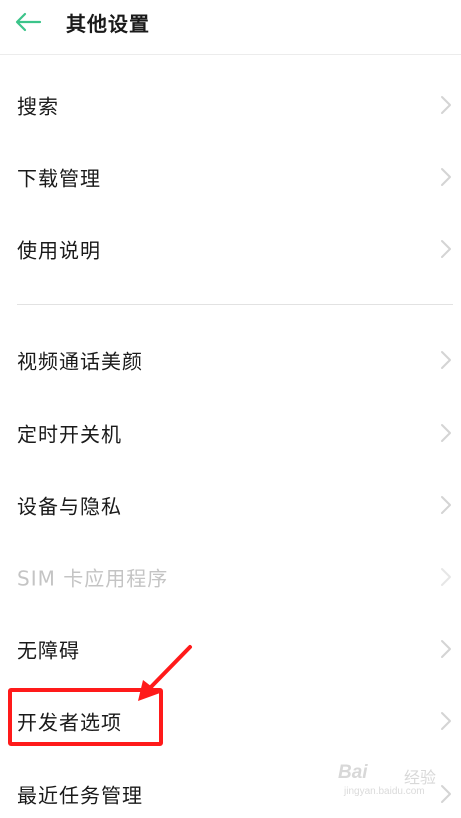 Image resolution: width=461 pixels, height=818 pixels. What do you see at coordinates (38, 106) in the screenshot?
I see `settings-item-label: 搜索` at bounding box center [38, 106].